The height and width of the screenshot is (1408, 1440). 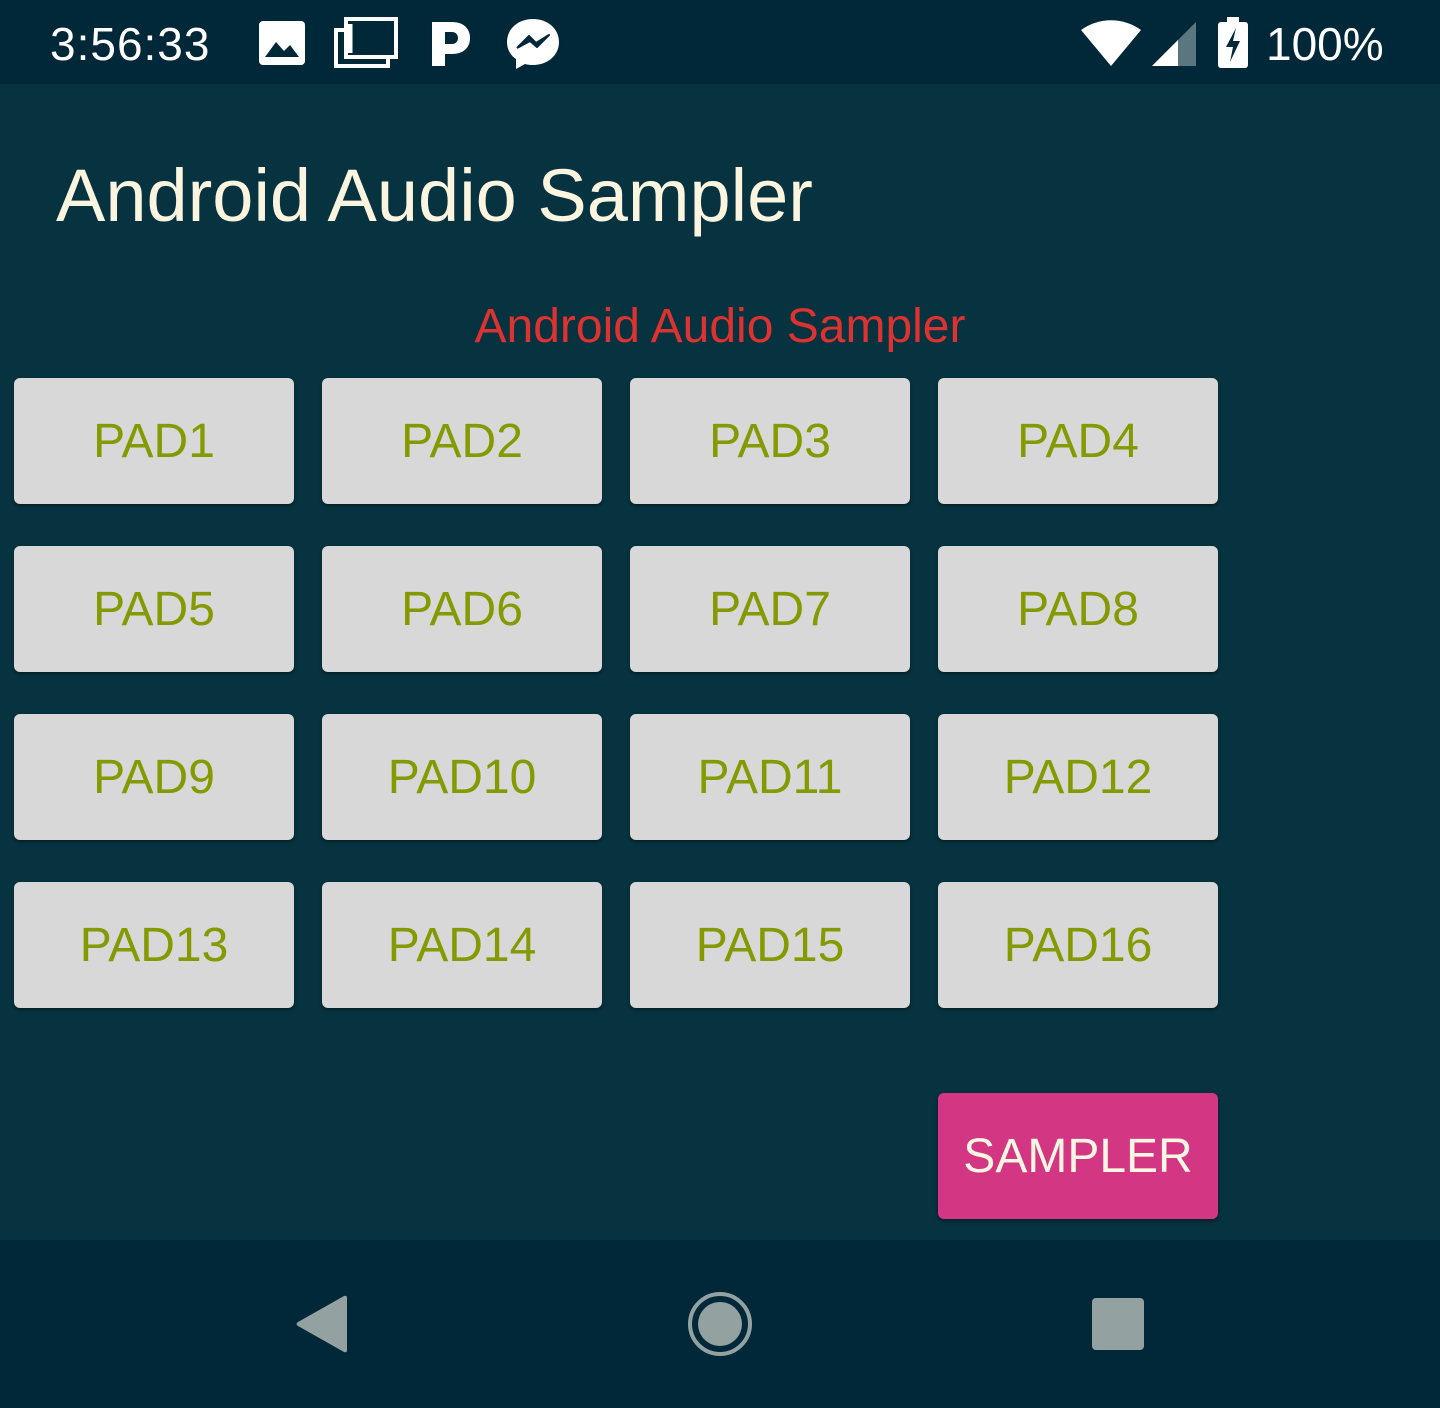 I want to click on pad-13-button: PAD13, so click(x=154, y=945).